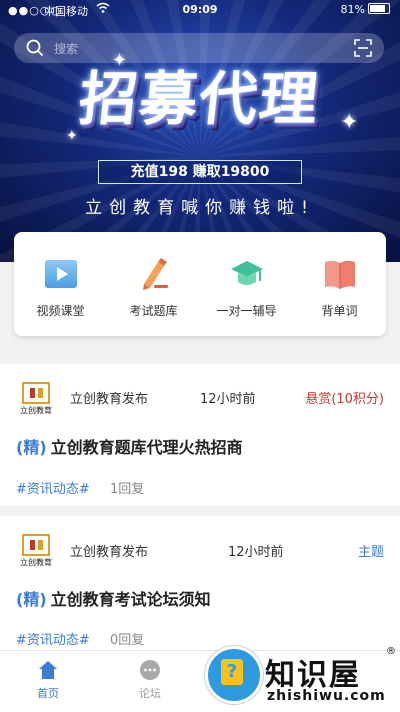 The width and height of the screenshot is (400, 712). Describe the element at coordinates (339, 274) in the screenshot. I see `book-icon` at that location.